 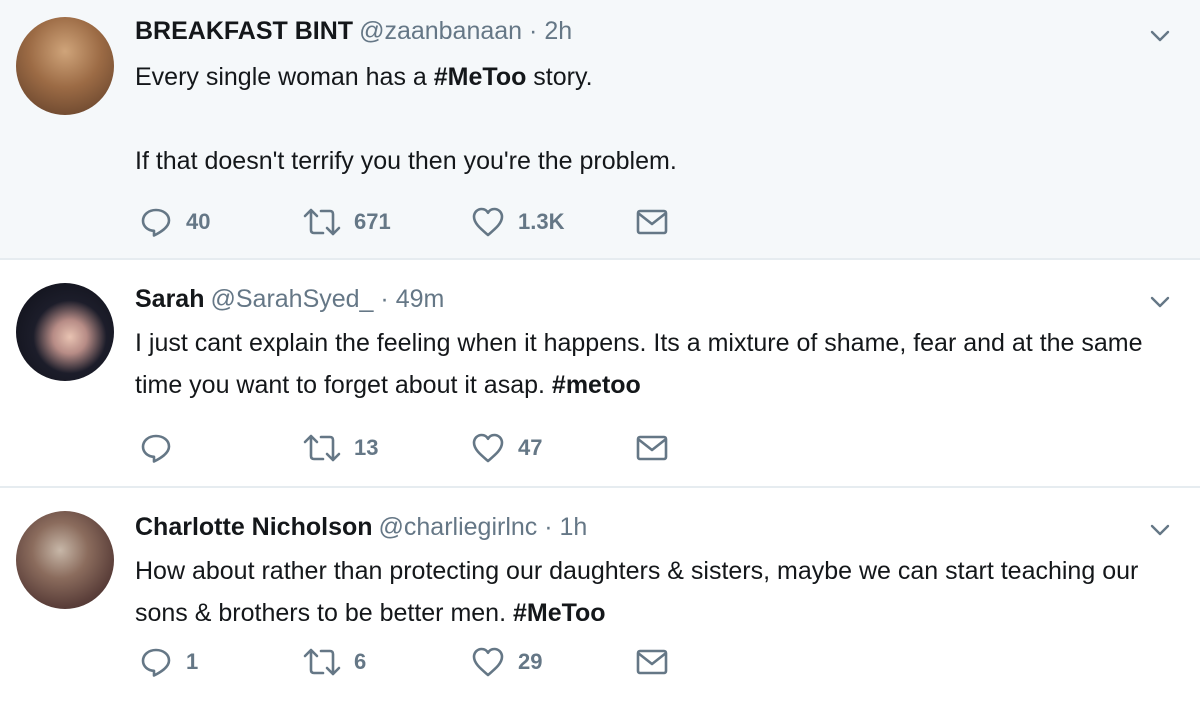 What do you see at coordinates (360, 661) in the screenshot?
I see `retweet-count: 6` at bounding box center [360, 661].